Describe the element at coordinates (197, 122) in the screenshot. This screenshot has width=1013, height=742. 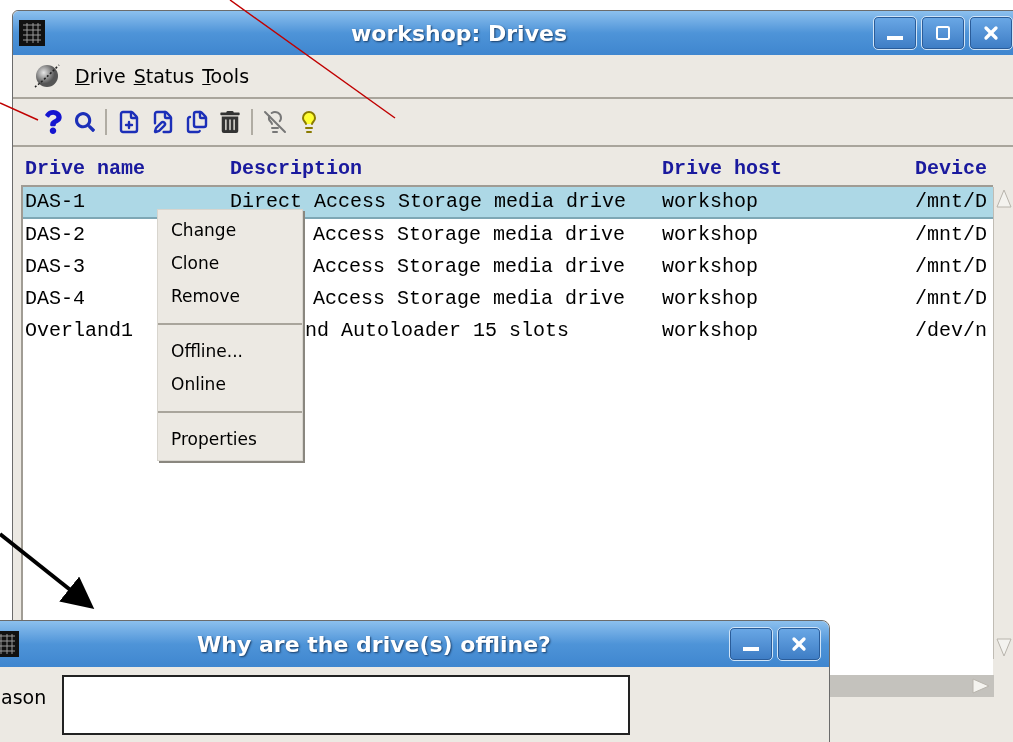
I see `copy-documents-icon` at that location.